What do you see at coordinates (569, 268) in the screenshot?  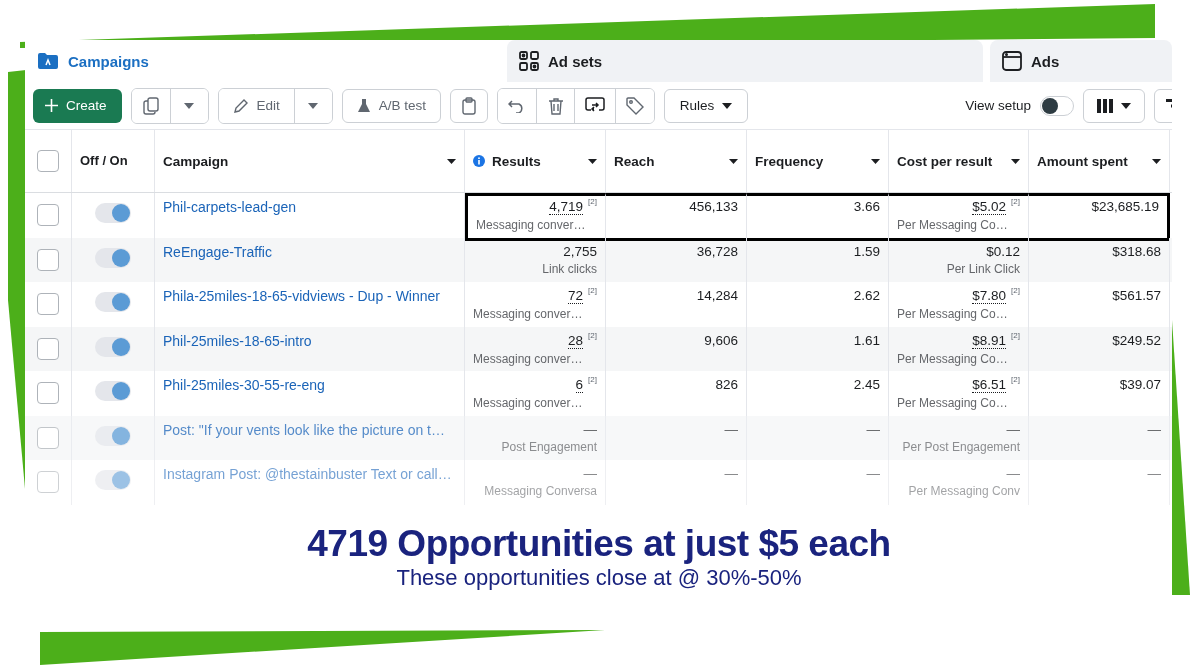 I see `result-type-label: Link clicks` at bounding box center [569, 268].